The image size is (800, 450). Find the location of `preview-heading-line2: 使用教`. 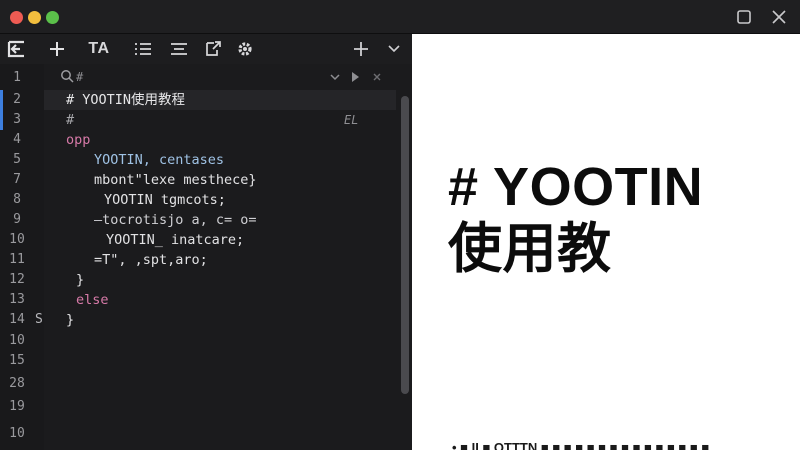

preview-heading-line2: 使用教 is located at coordinates (530, 248).